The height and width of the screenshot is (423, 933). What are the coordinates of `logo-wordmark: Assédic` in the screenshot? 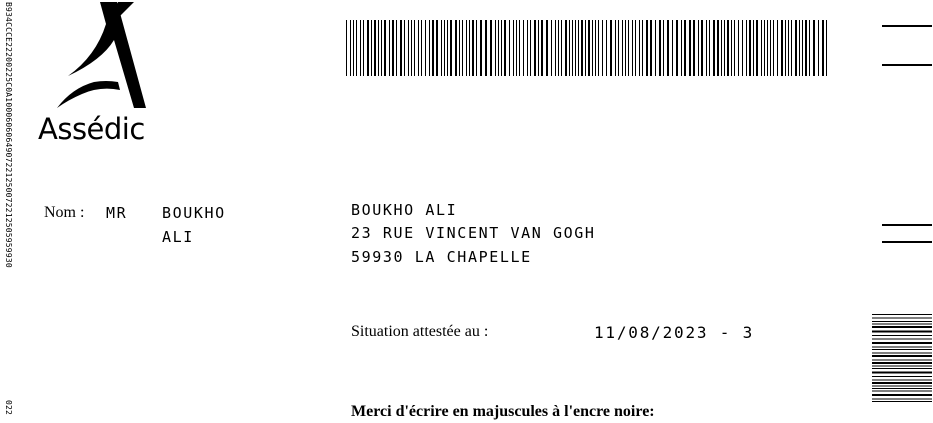 It's located at (91, 129).